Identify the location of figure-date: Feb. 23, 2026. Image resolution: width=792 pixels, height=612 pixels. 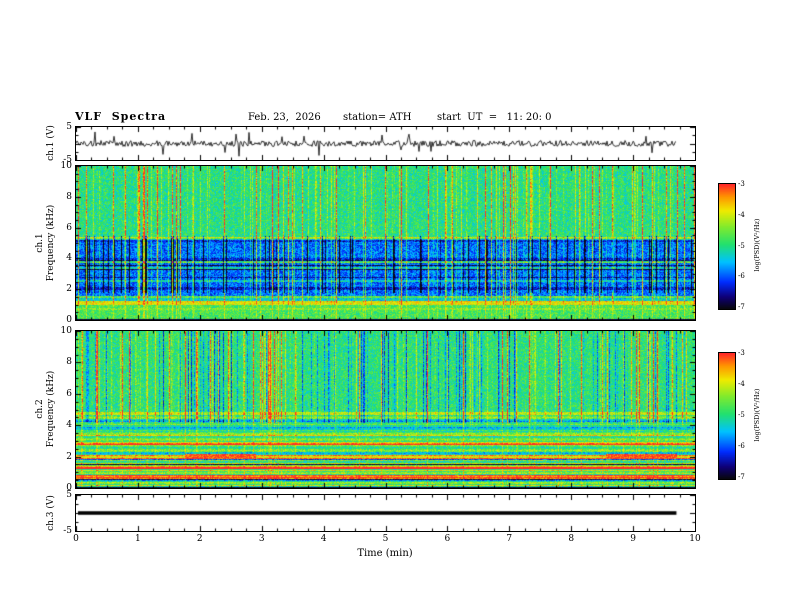
(284, 117).